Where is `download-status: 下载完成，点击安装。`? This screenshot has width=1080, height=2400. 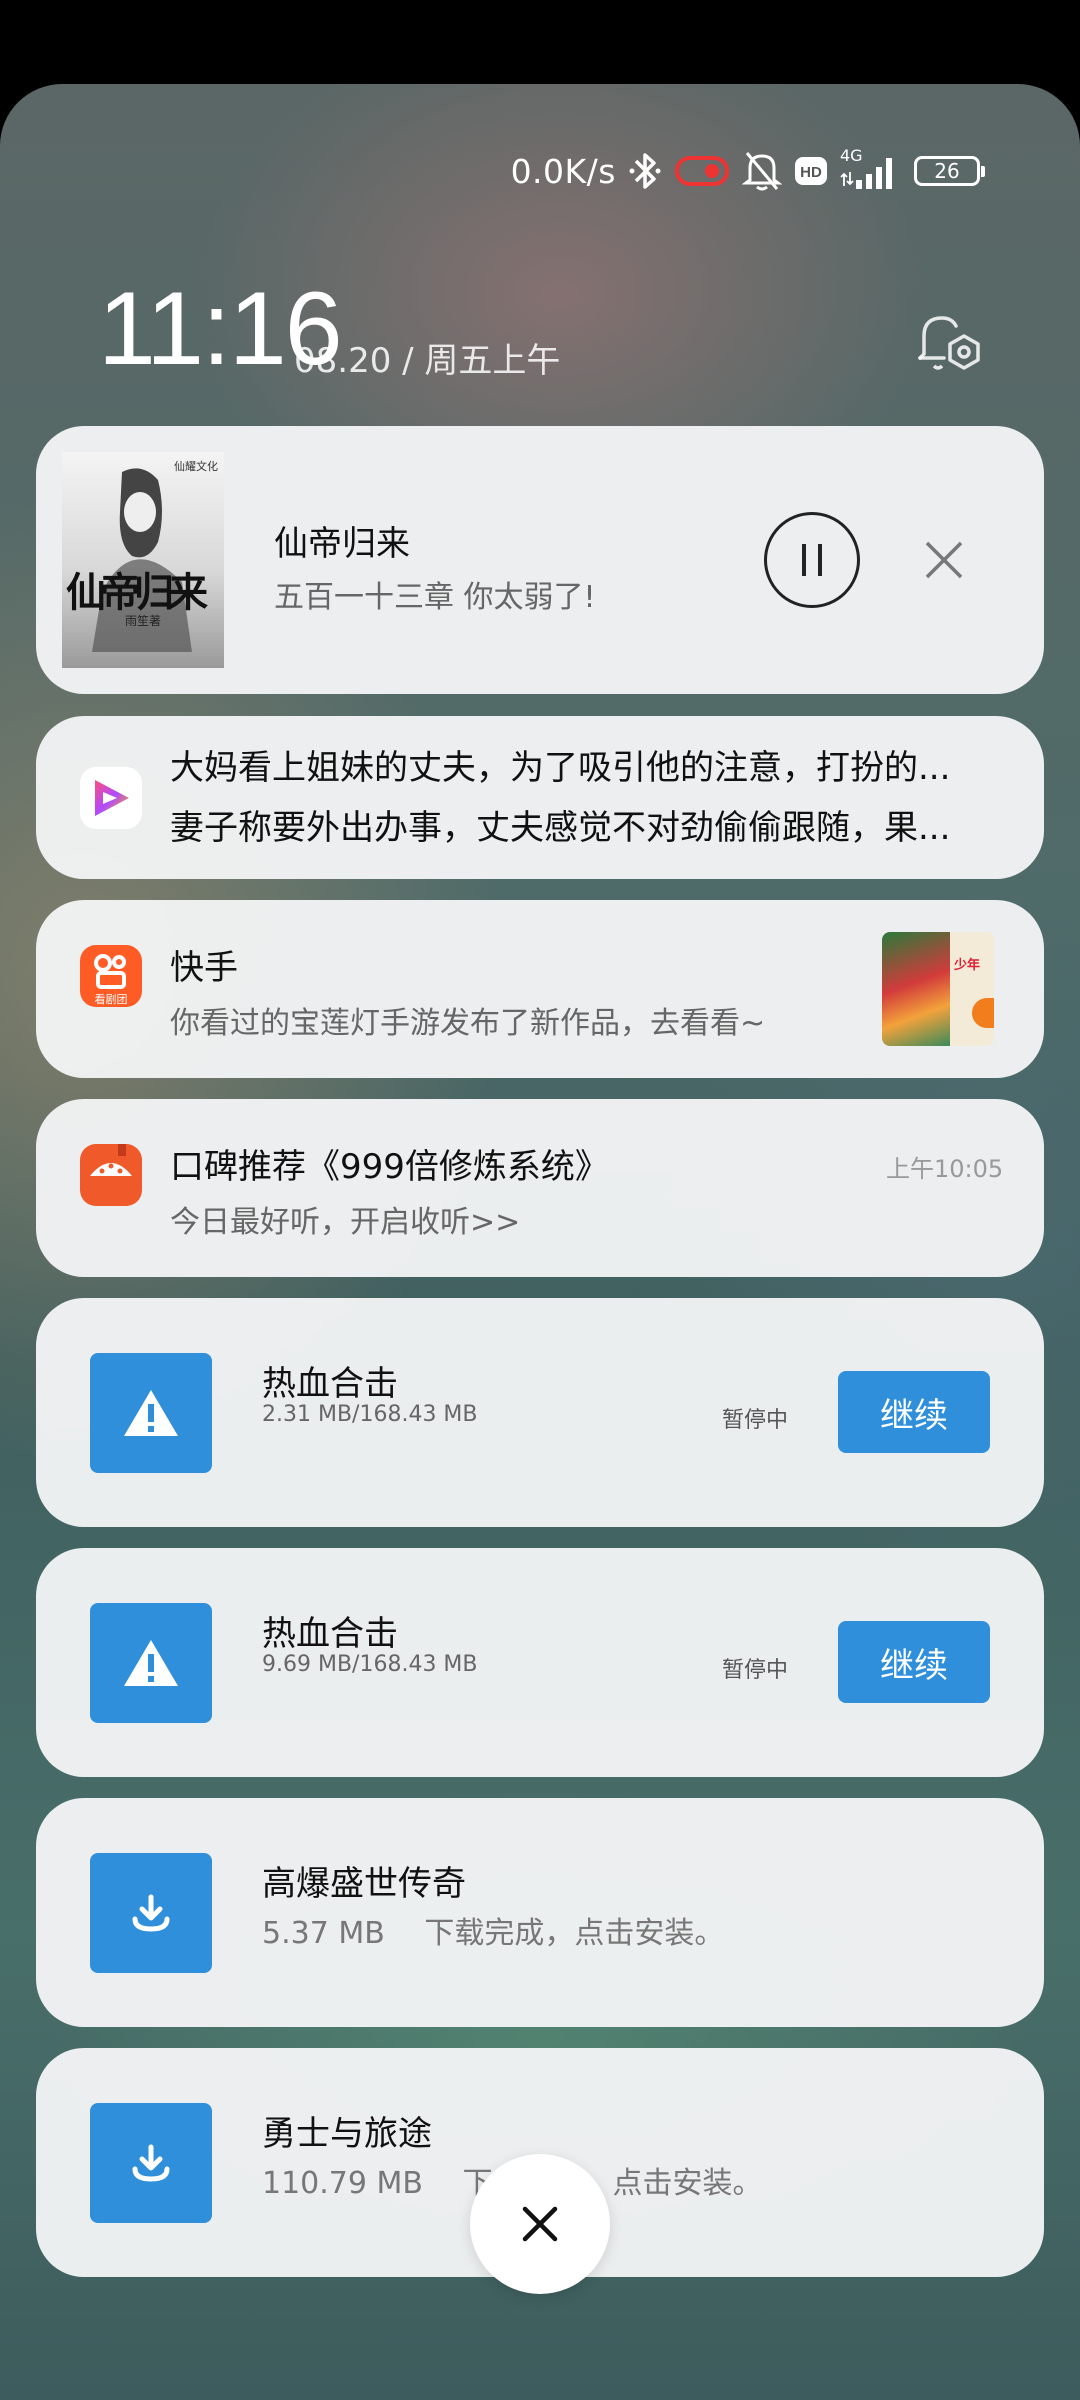 download-status: 下载完成，点击安装。 is located at coordinates (574, 1933).